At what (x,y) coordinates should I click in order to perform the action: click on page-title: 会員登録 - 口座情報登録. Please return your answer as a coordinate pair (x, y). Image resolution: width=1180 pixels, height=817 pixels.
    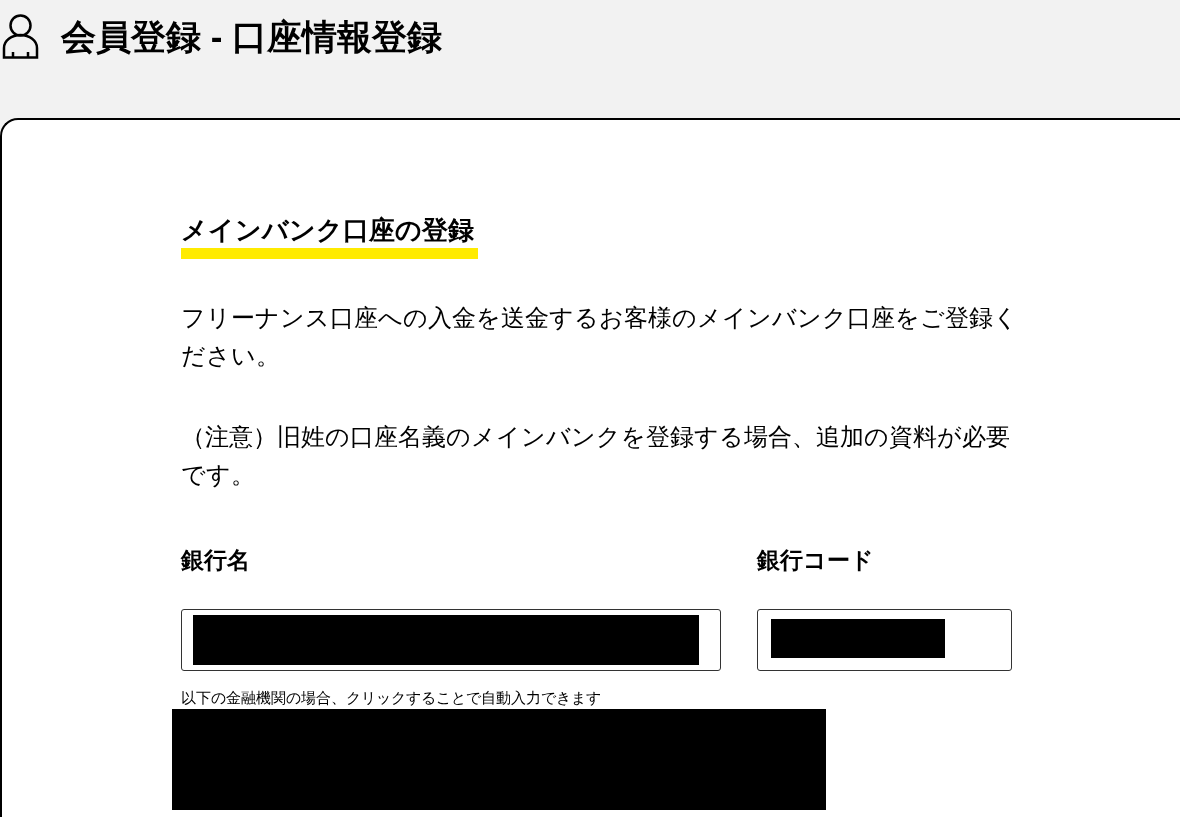
    Looking at the image, I should click on (252, 37).